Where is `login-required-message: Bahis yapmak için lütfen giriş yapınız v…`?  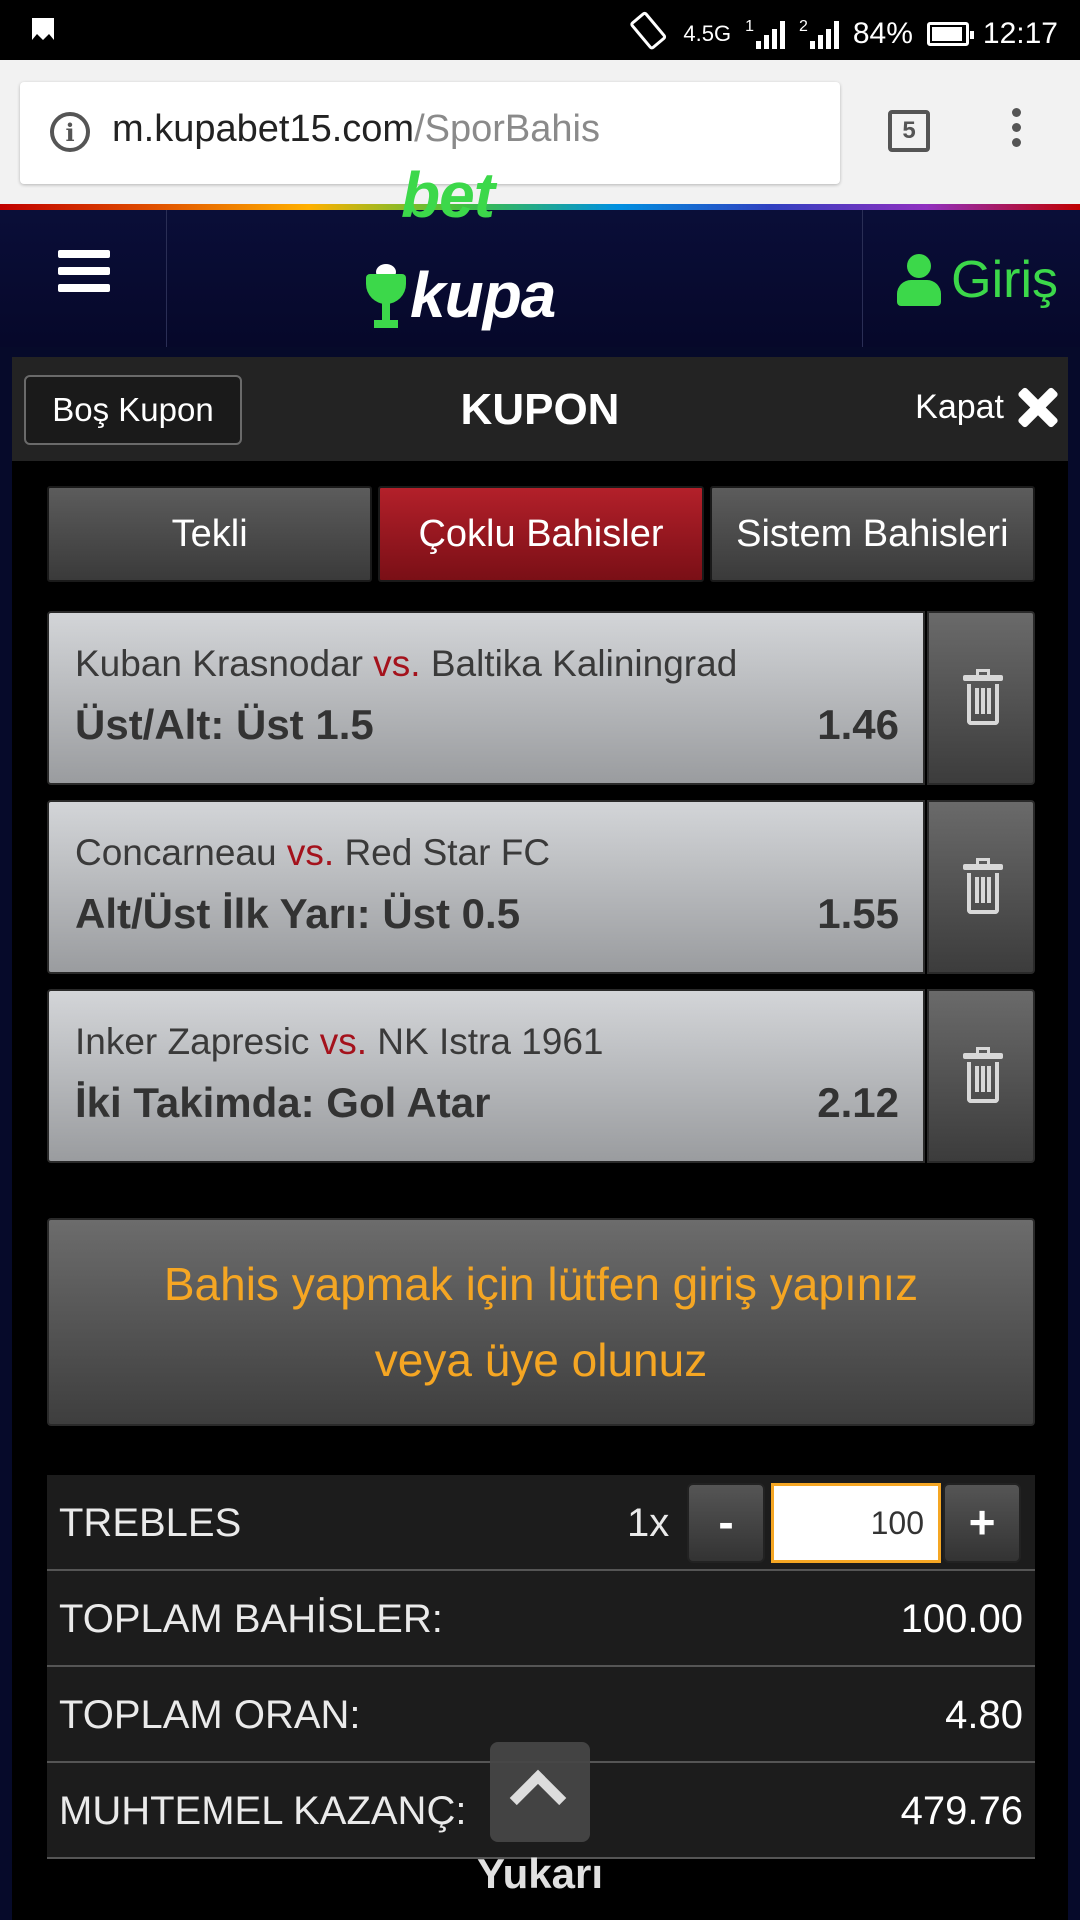
login-required-message: Bahis yapmak için lütfen giriş yapınız v… is located at coordinates (541, 1322).